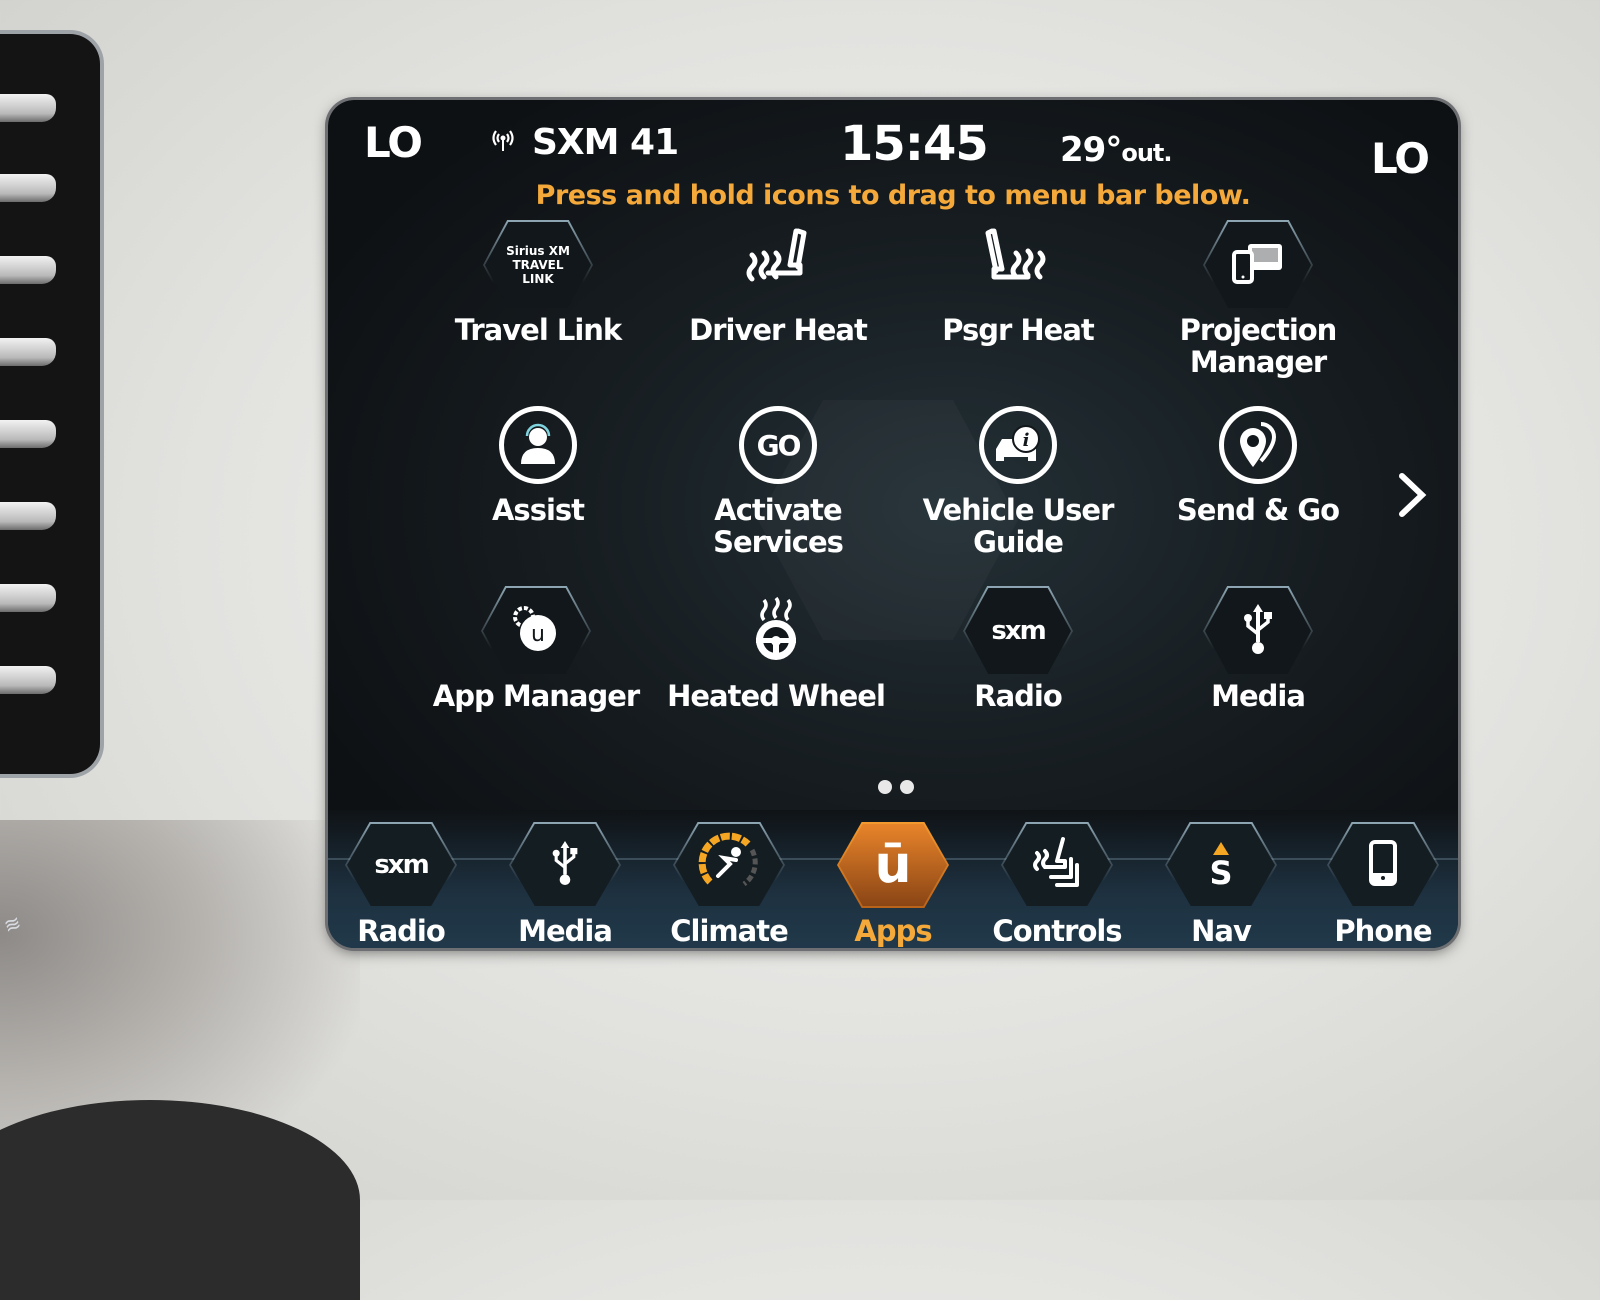 This screenshot has height=1300, width=1600. I want to click on app-label: Heated Wheel, so click(776, 696).